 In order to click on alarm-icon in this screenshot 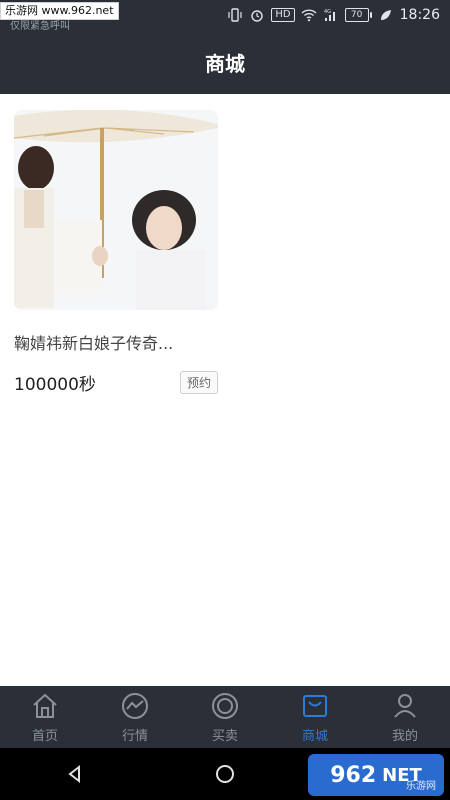, I will do `click(257, 15)`.